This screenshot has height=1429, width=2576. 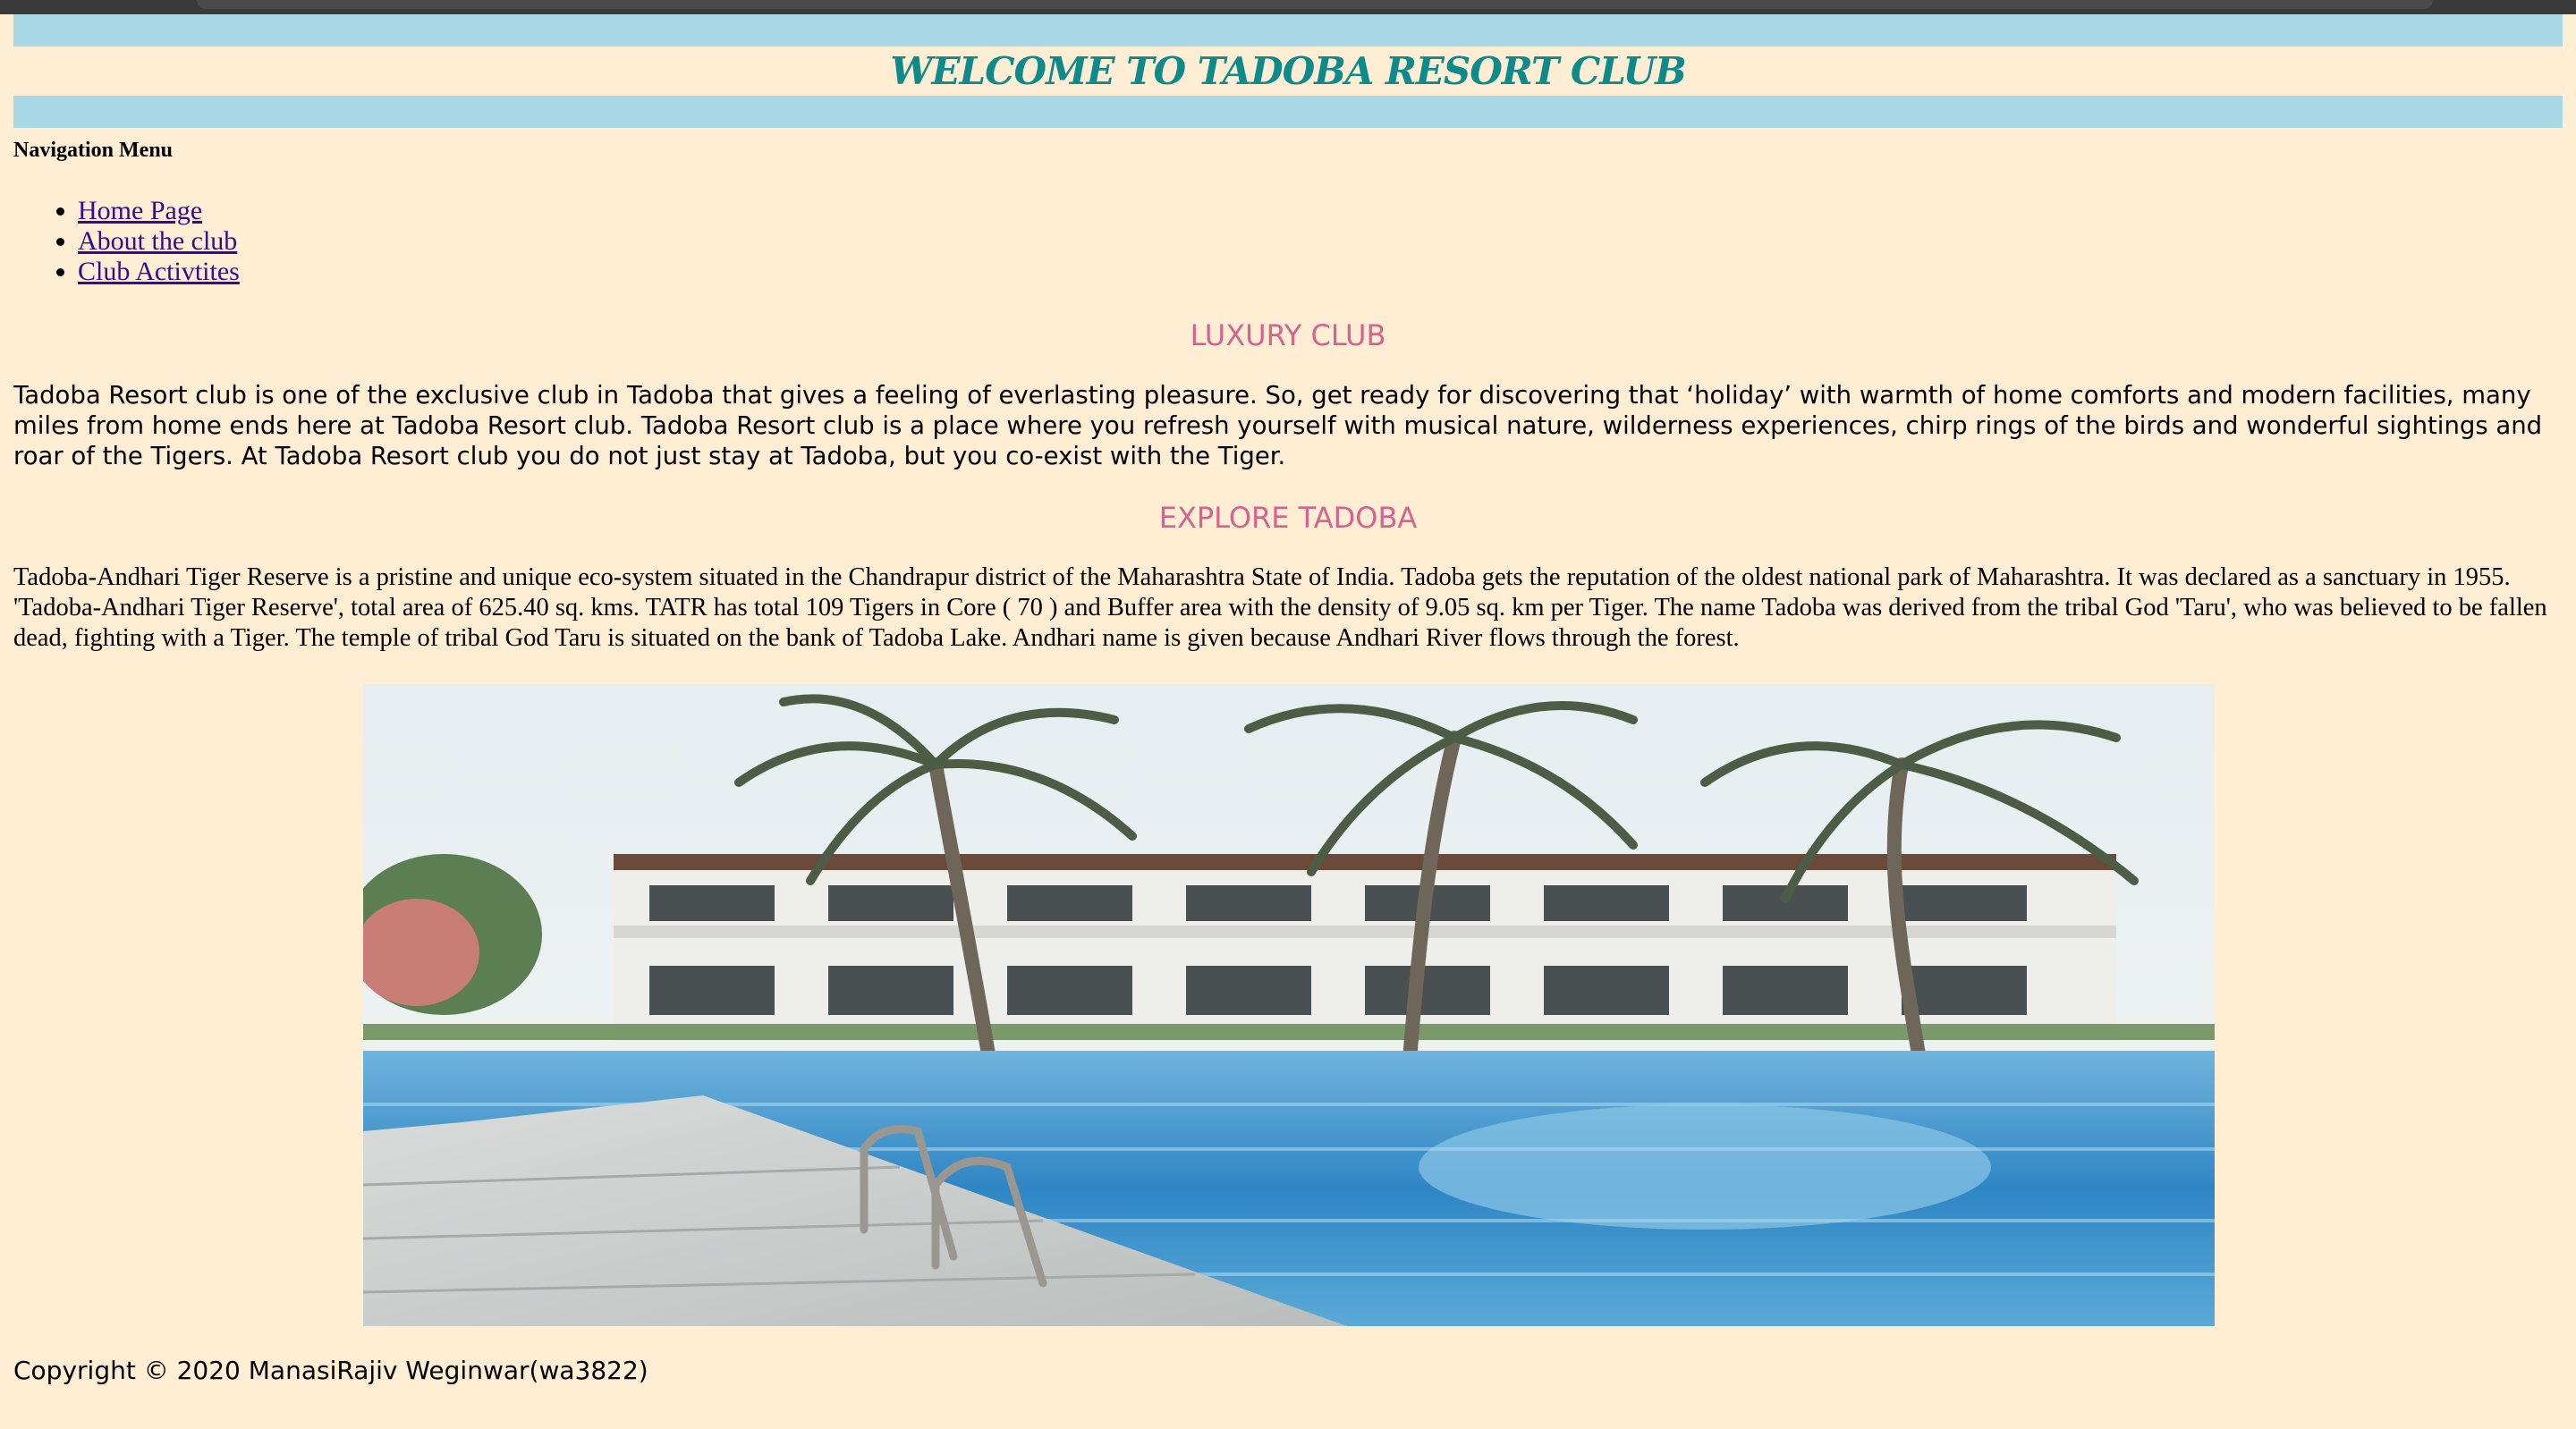 I want to click on nav-link-home: Home Page, so click(x=140, y=210).